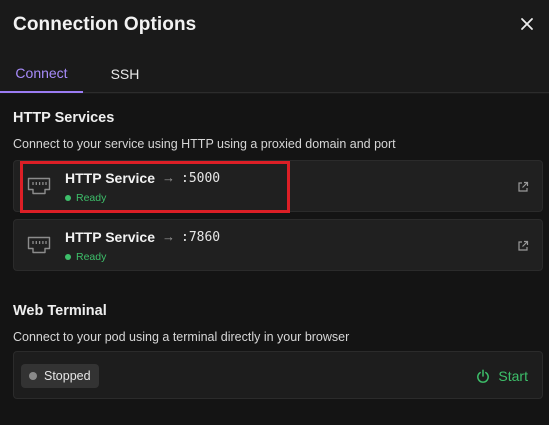  What do you see at coordinates (41, 73) in the screenshot?
I see `tab-connect: Connect` at bounding box center [41, 73].